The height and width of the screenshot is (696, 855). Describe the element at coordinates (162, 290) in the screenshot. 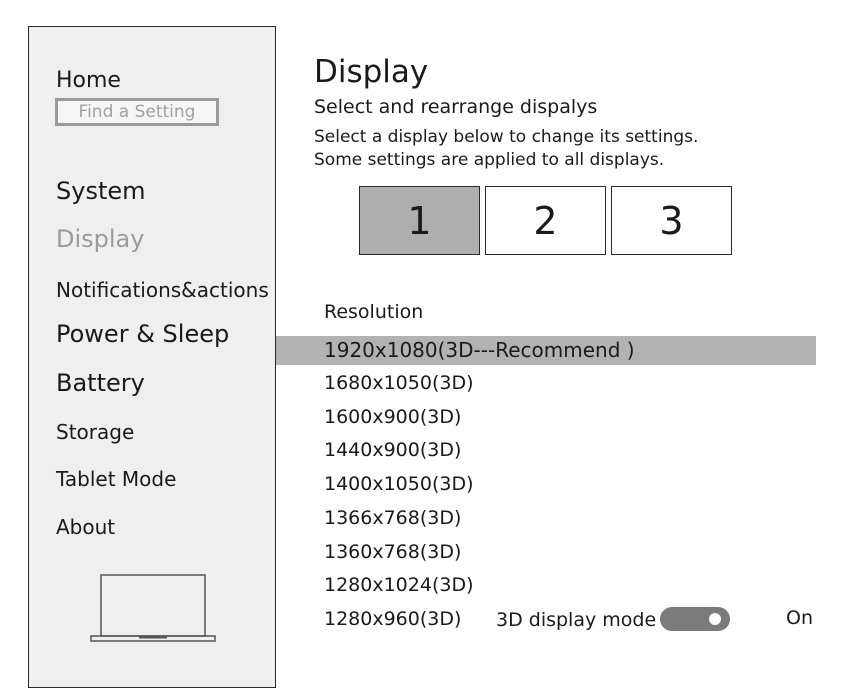

I see `sidebar-item-notifications: Notifications&actions` at that location.